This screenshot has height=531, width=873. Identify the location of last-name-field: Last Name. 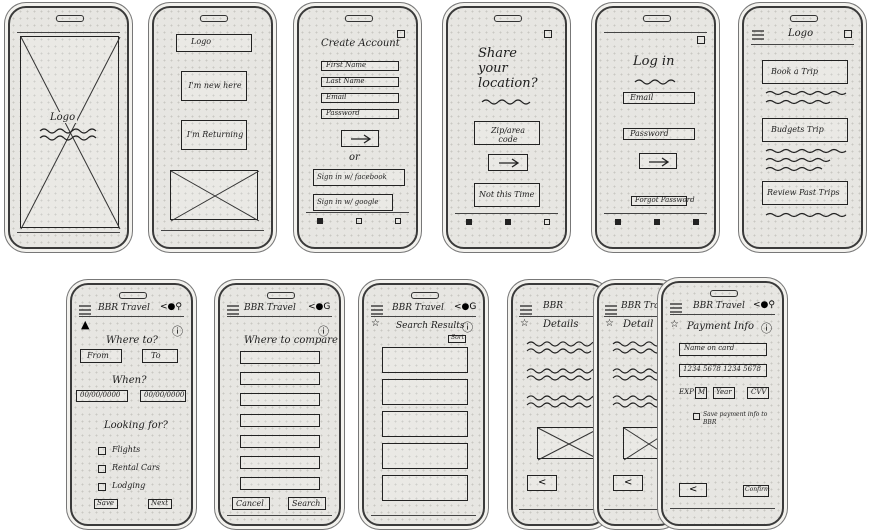
(360, 82).